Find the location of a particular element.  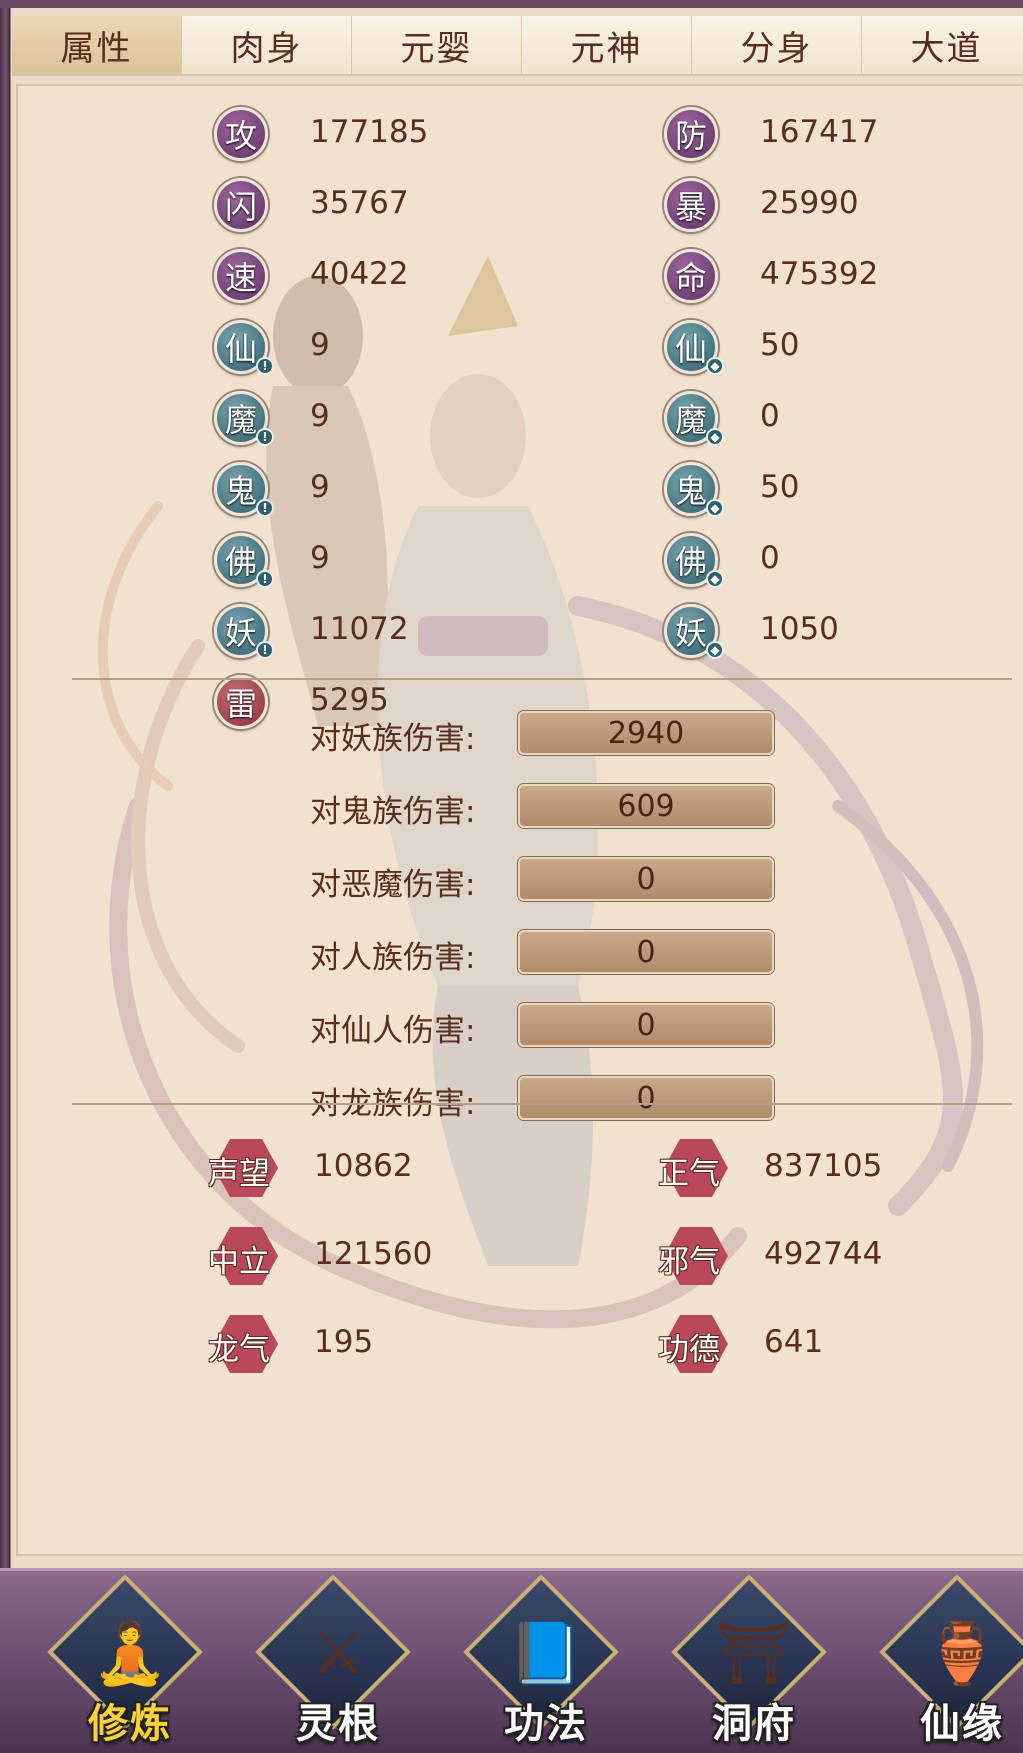

reputation-label: 邪气 is located at coordinates (689, 1262).